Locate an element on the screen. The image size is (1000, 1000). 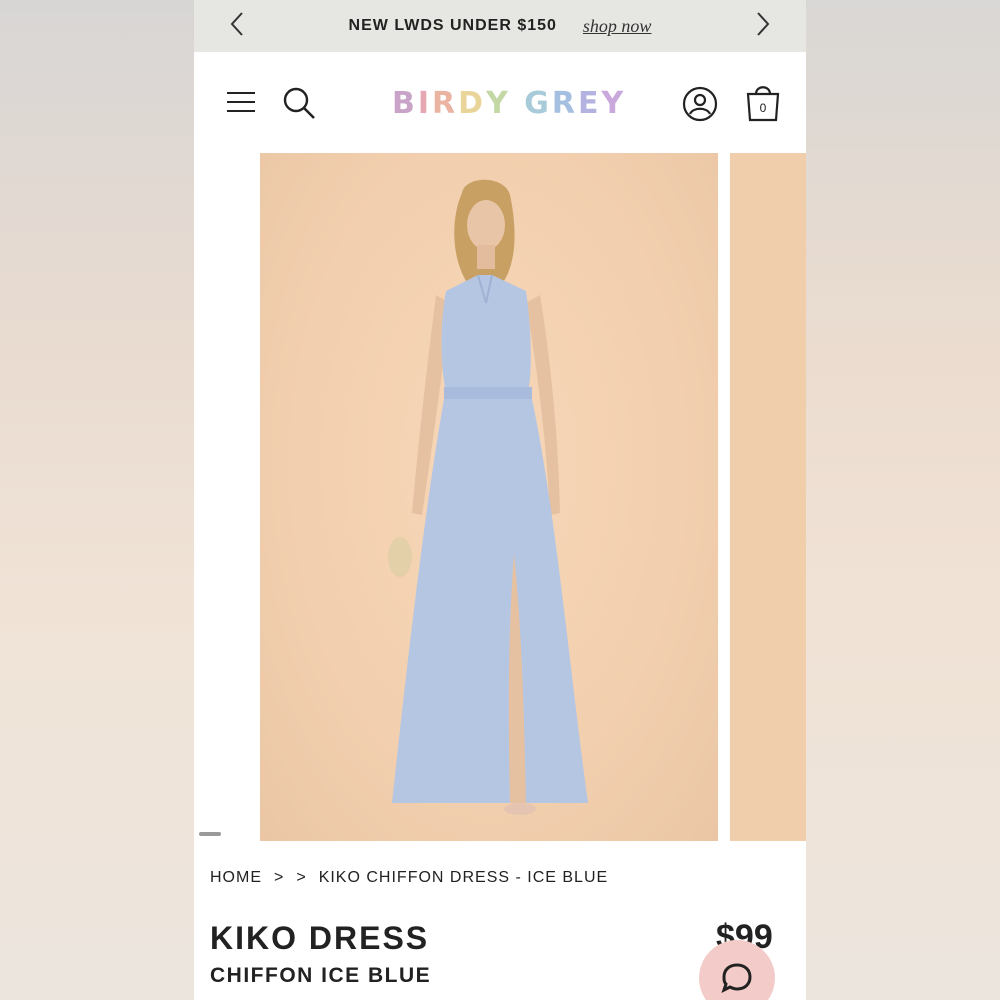
menu-icon is located at coordinates (241, 102).